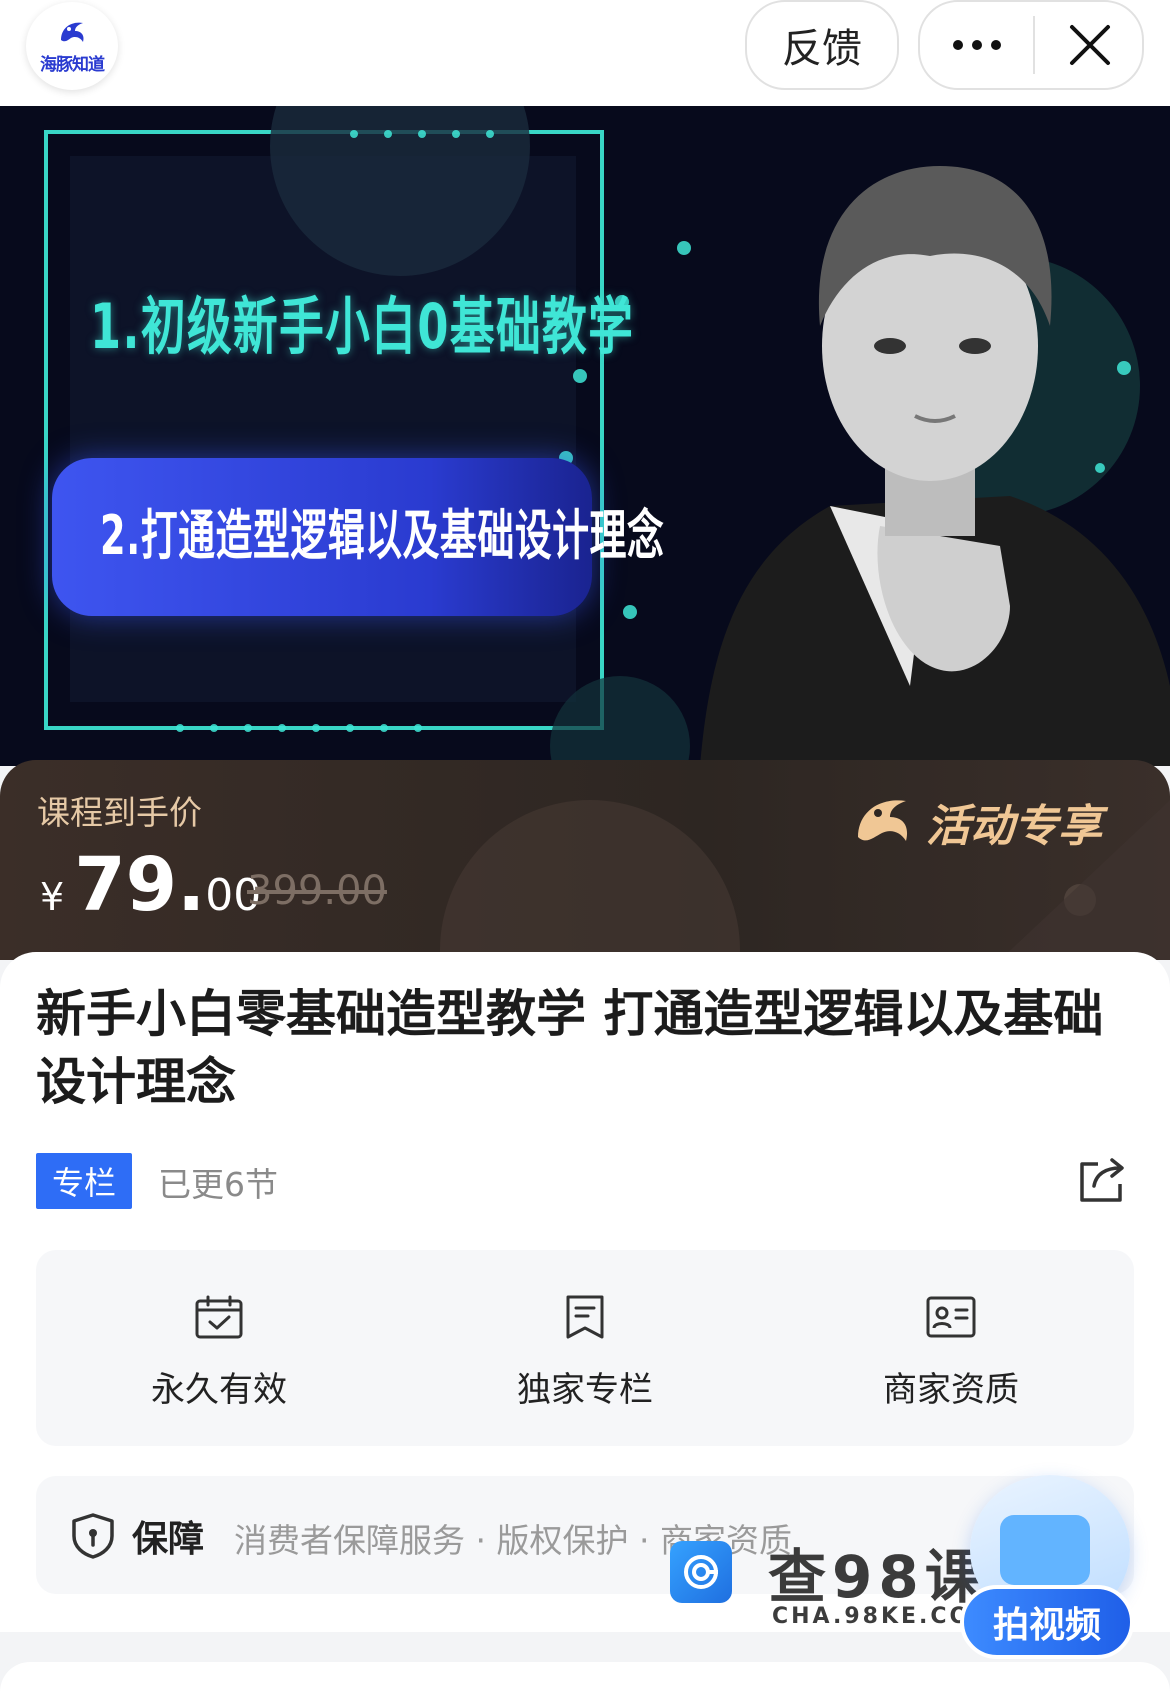  What do you see at coordinates (822, 45) in the screenshot?
I see `feedback-button: 反馈` at bounding box center [822, 45].